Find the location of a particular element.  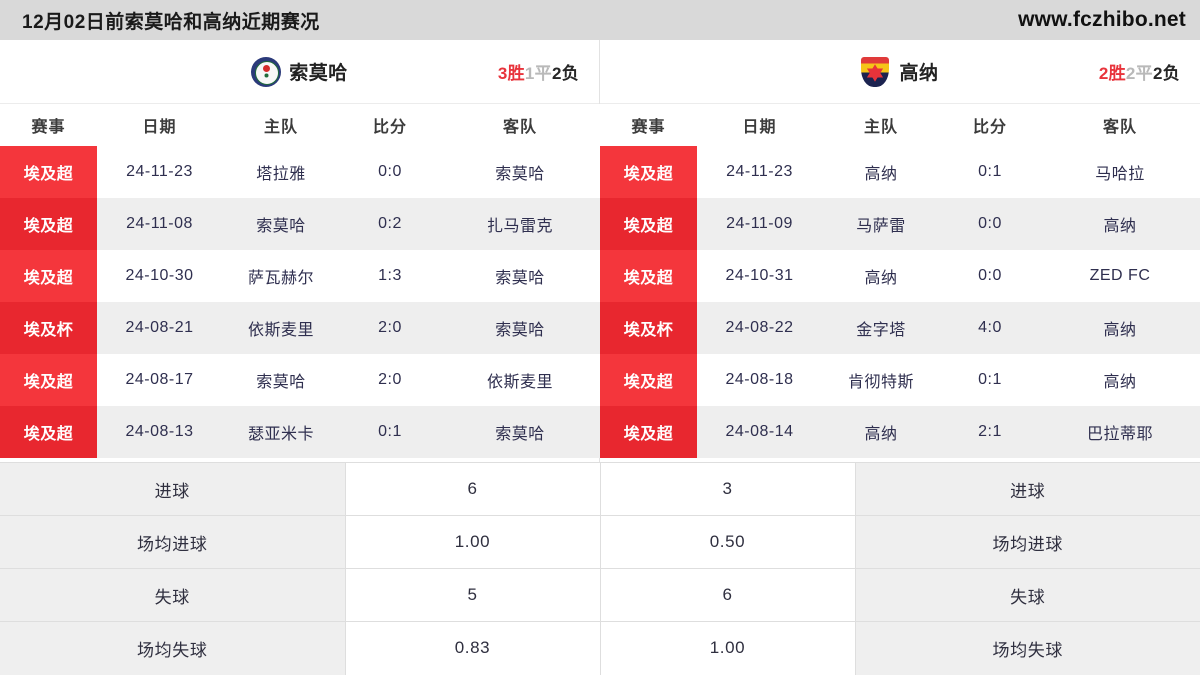

stat-value-left: 6 is located at coordinates (472, 489).